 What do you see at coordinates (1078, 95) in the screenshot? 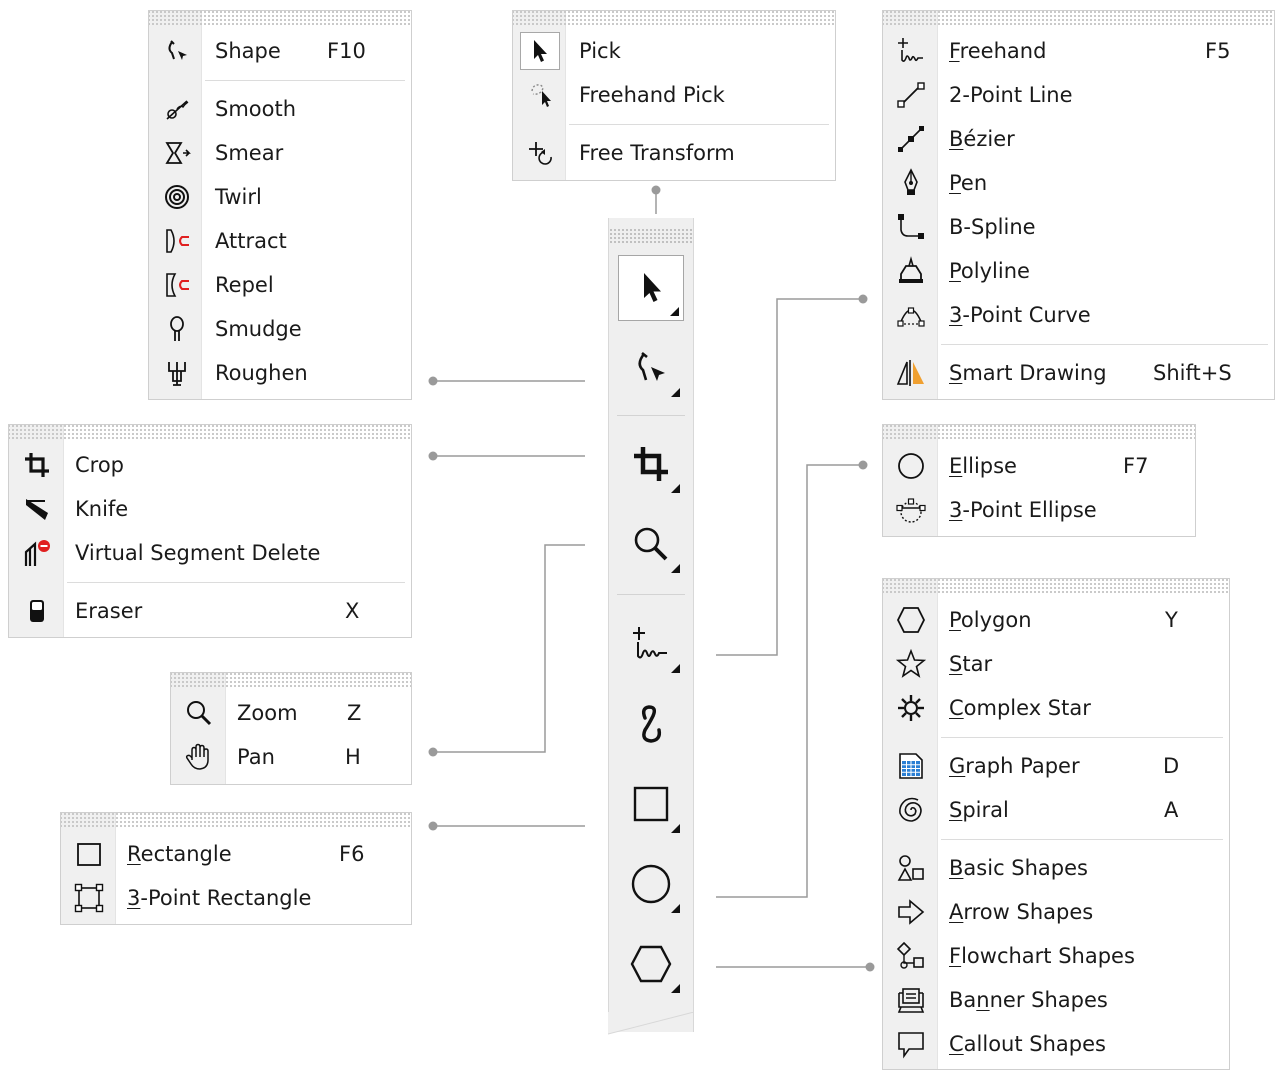
I see `menu-item-2-point-line: 2-Point Line` at bounding box center [1078, 95].